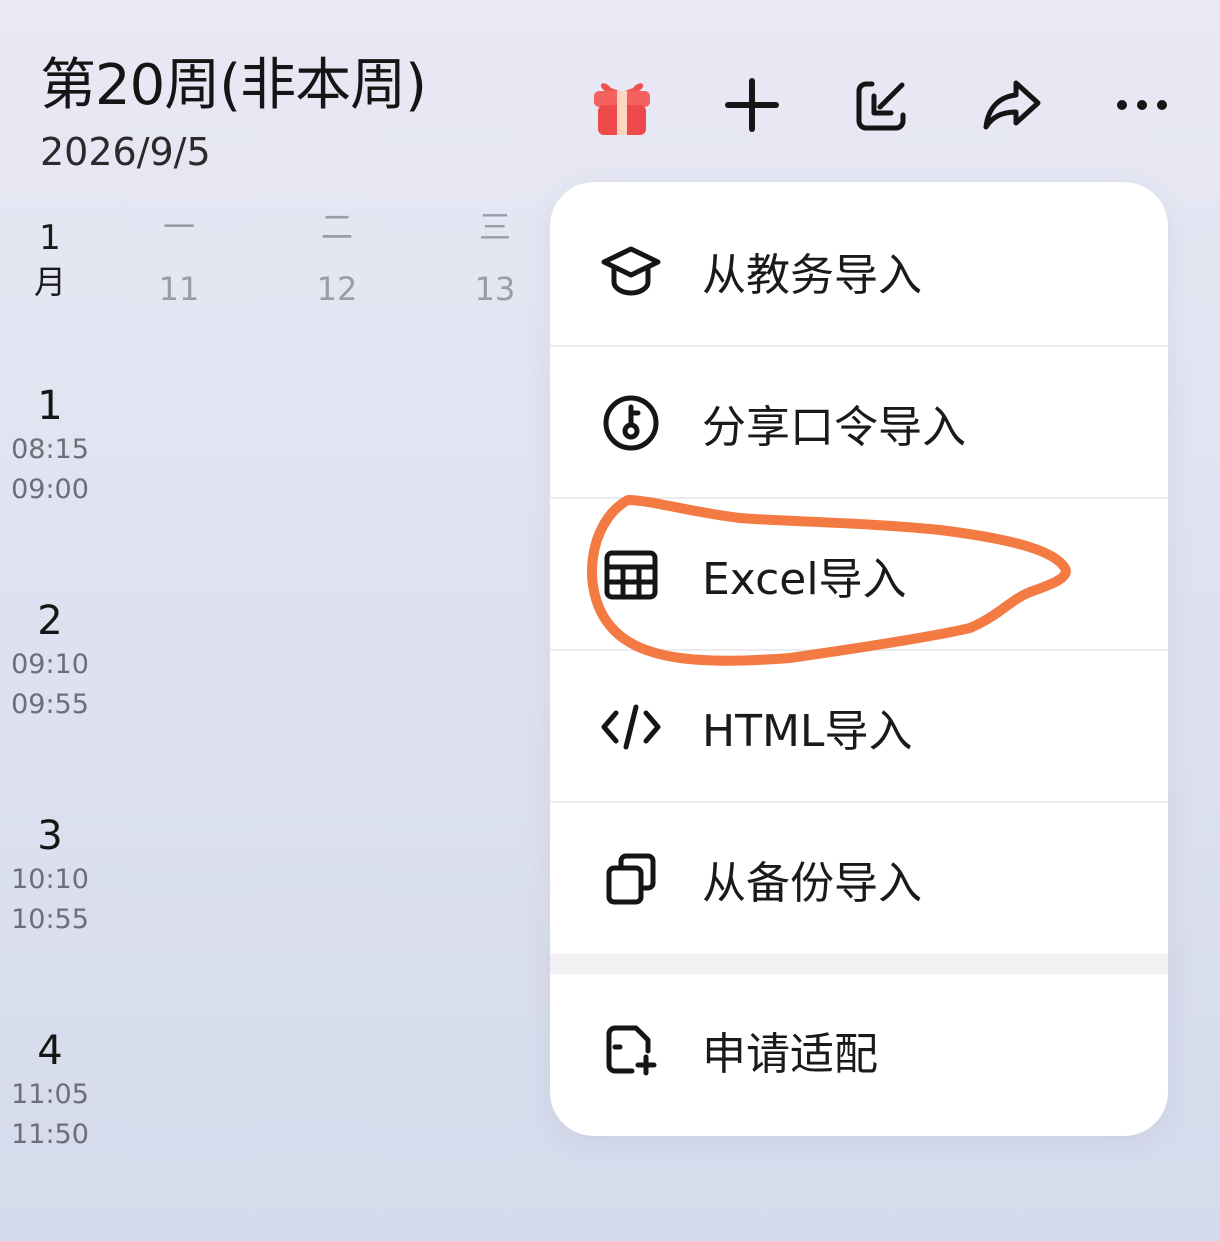  What do you see at coordinates (178, 227) in the screenshot?
I see `day-weekday: 一` at bounding box center [178, 227].